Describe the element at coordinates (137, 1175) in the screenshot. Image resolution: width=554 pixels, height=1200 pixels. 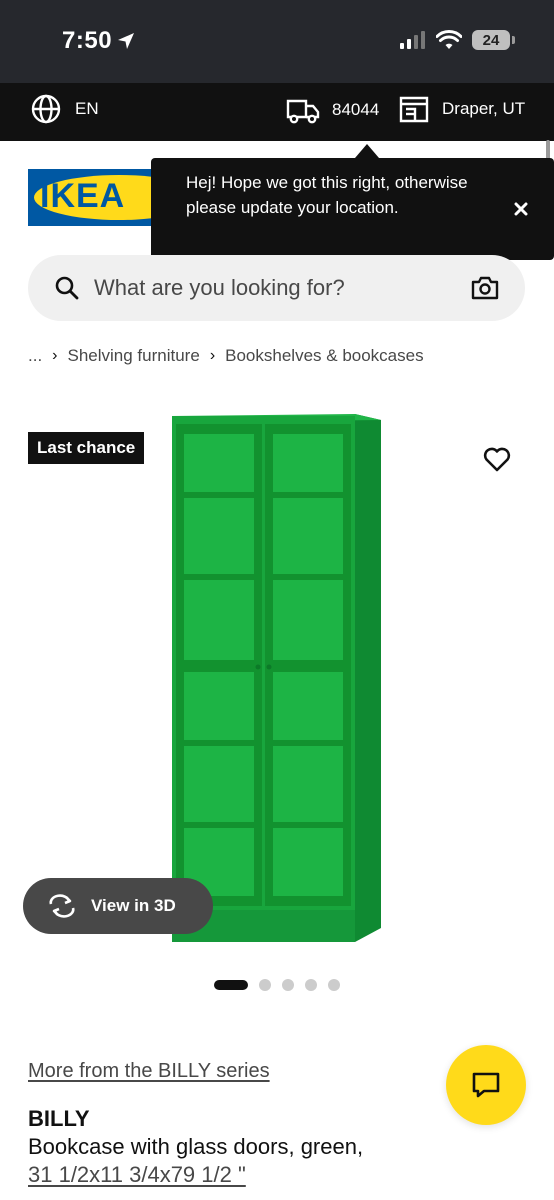
I see `product-size-link: 31 1/2x11 3/4x79 1/2 "` at that location.